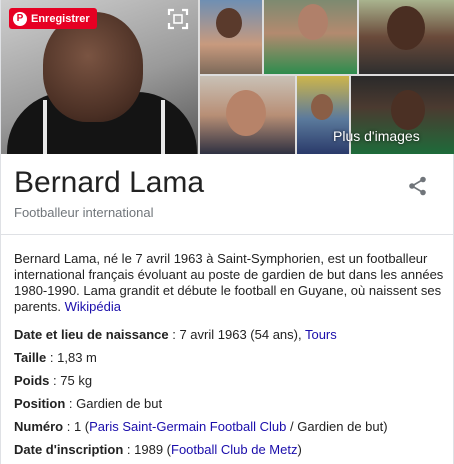 The image size is (454, 464). Describe the element at coordinates (69, 449) in the screenshot. I see `fact-label: Date d'inscription` at that location.